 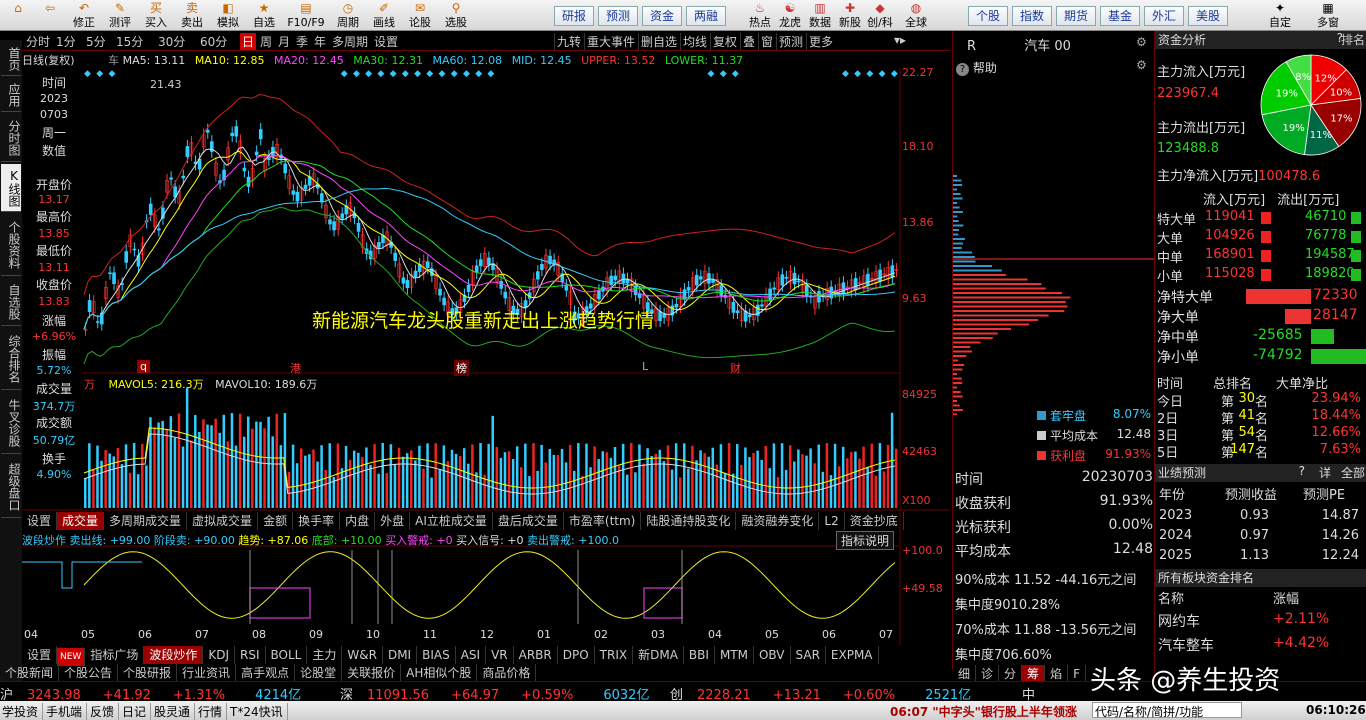 I want to click on period-8: 月, so click(x=284, y=41).